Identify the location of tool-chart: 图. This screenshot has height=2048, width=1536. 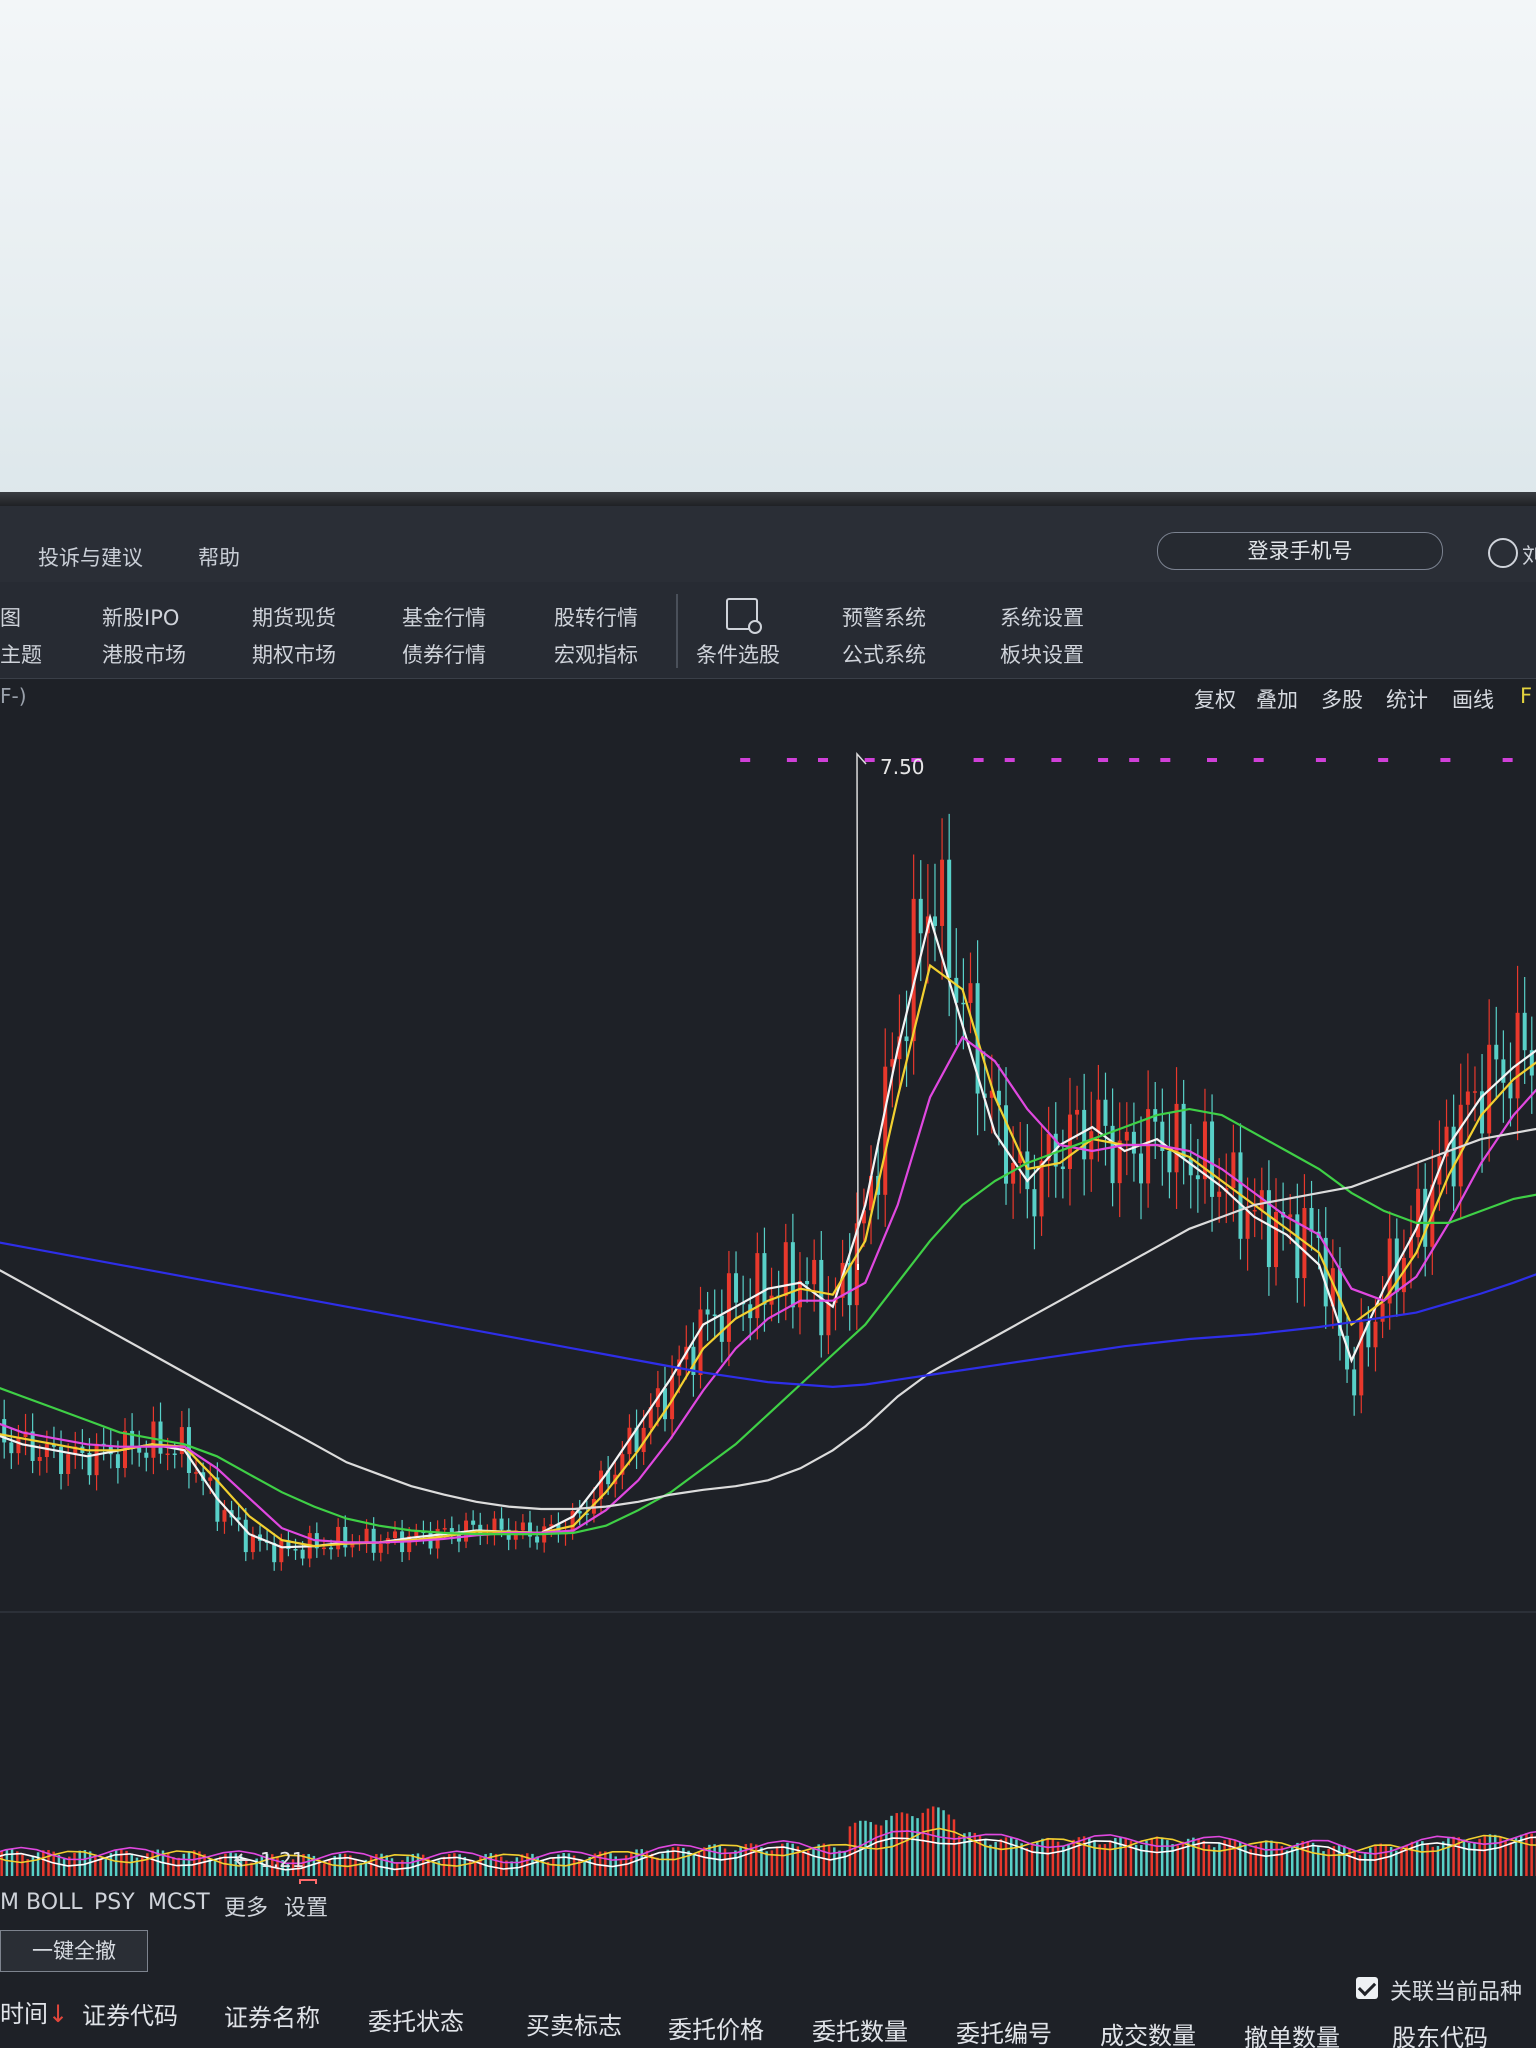
(10, 617).